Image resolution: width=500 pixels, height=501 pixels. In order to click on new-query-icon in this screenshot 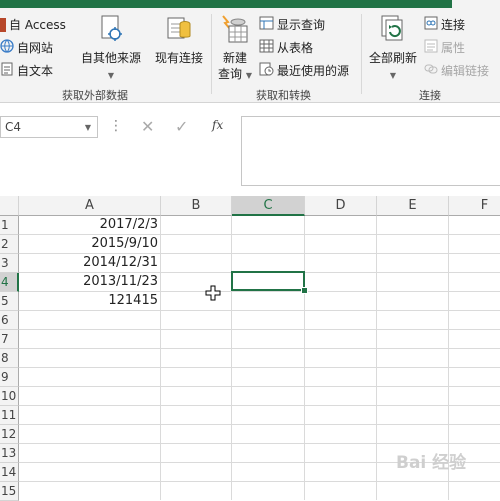, I will do `click(235, 31)`.